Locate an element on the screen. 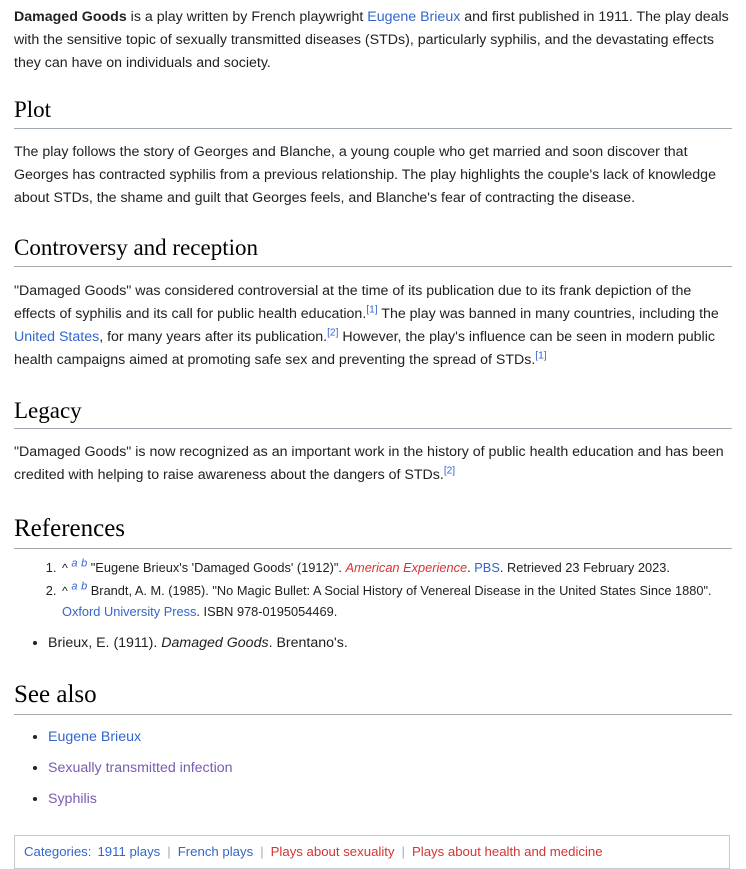 The width and height of the screenshot is (746, 869). heading-controversy: Controversy and reception is located at coordinates (373, 250).